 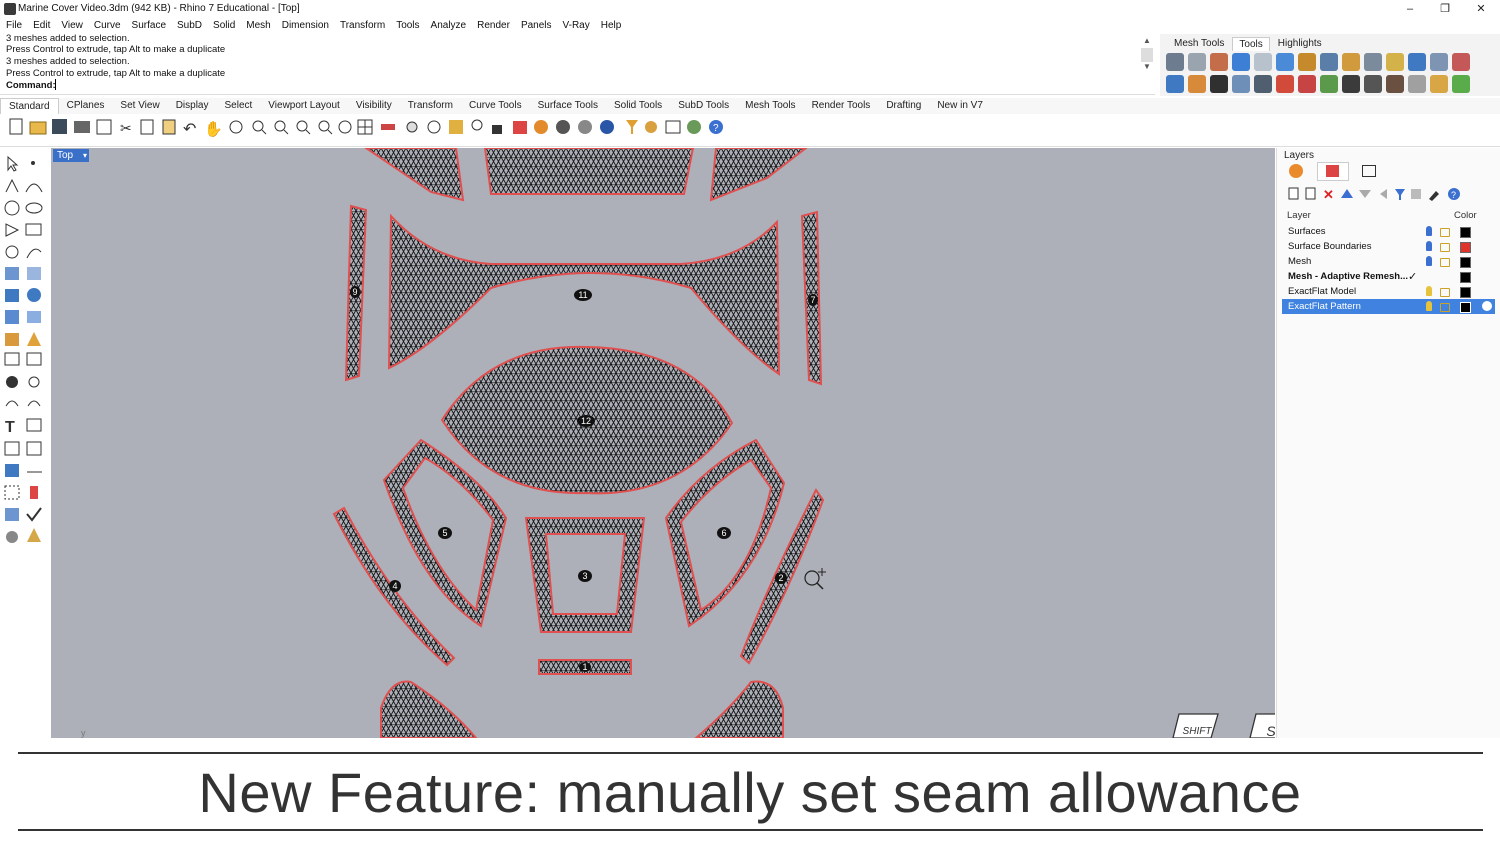 I want to click on solid-edit-icon, so click(x=12, y=514).